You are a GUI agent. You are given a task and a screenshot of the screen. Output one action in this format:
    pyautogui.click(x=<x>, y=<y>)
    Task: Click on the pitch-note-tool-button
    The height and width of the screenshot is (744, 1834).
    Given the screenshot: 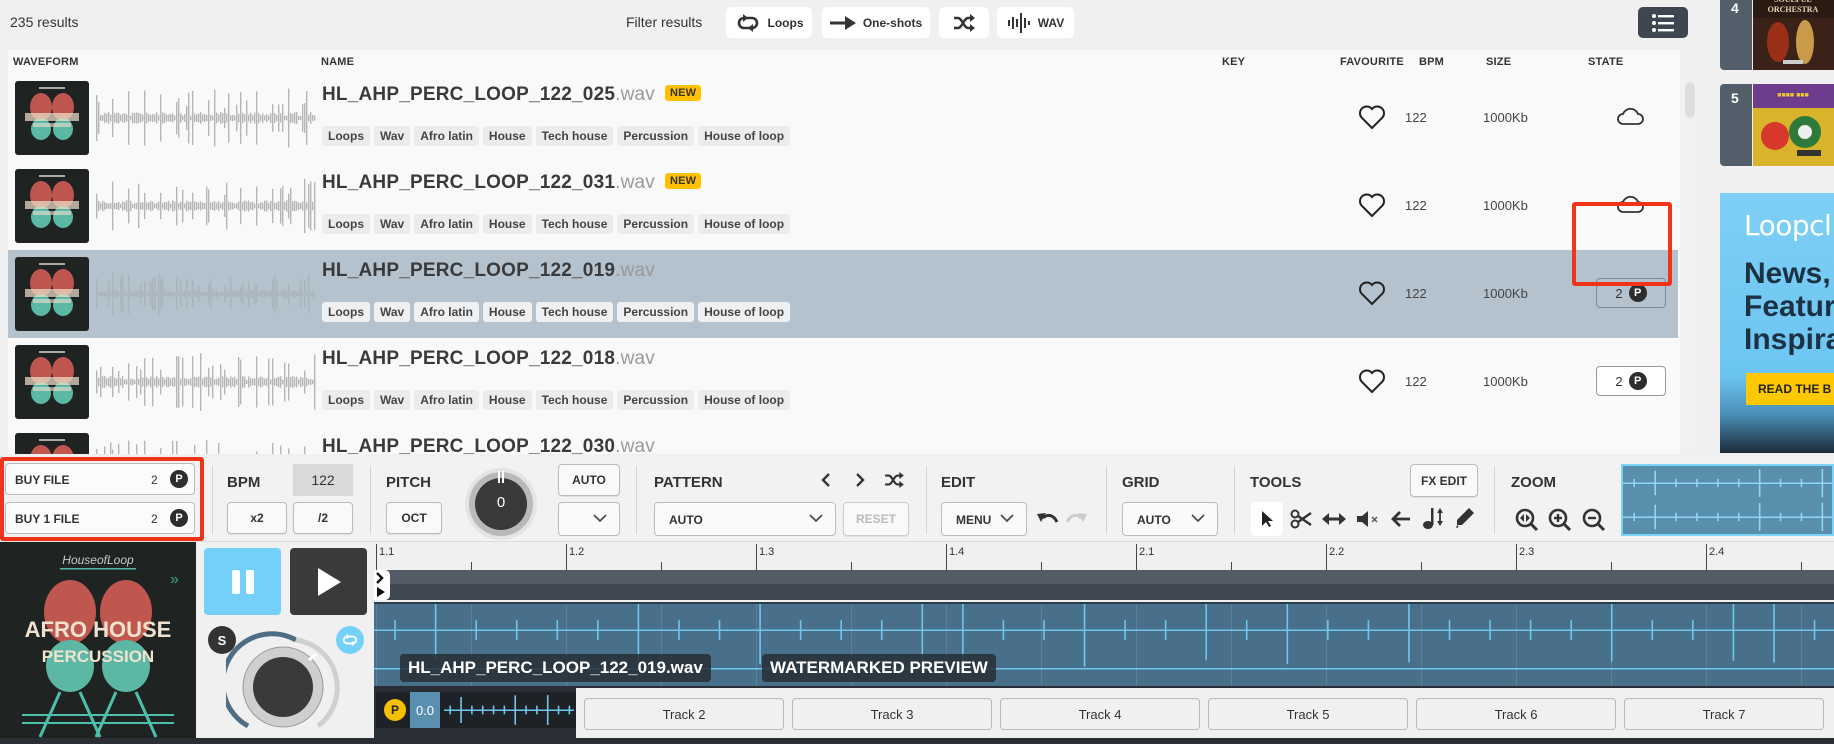 What is the action you would take?
    pyautogui.click(x=1433, y=518)
    